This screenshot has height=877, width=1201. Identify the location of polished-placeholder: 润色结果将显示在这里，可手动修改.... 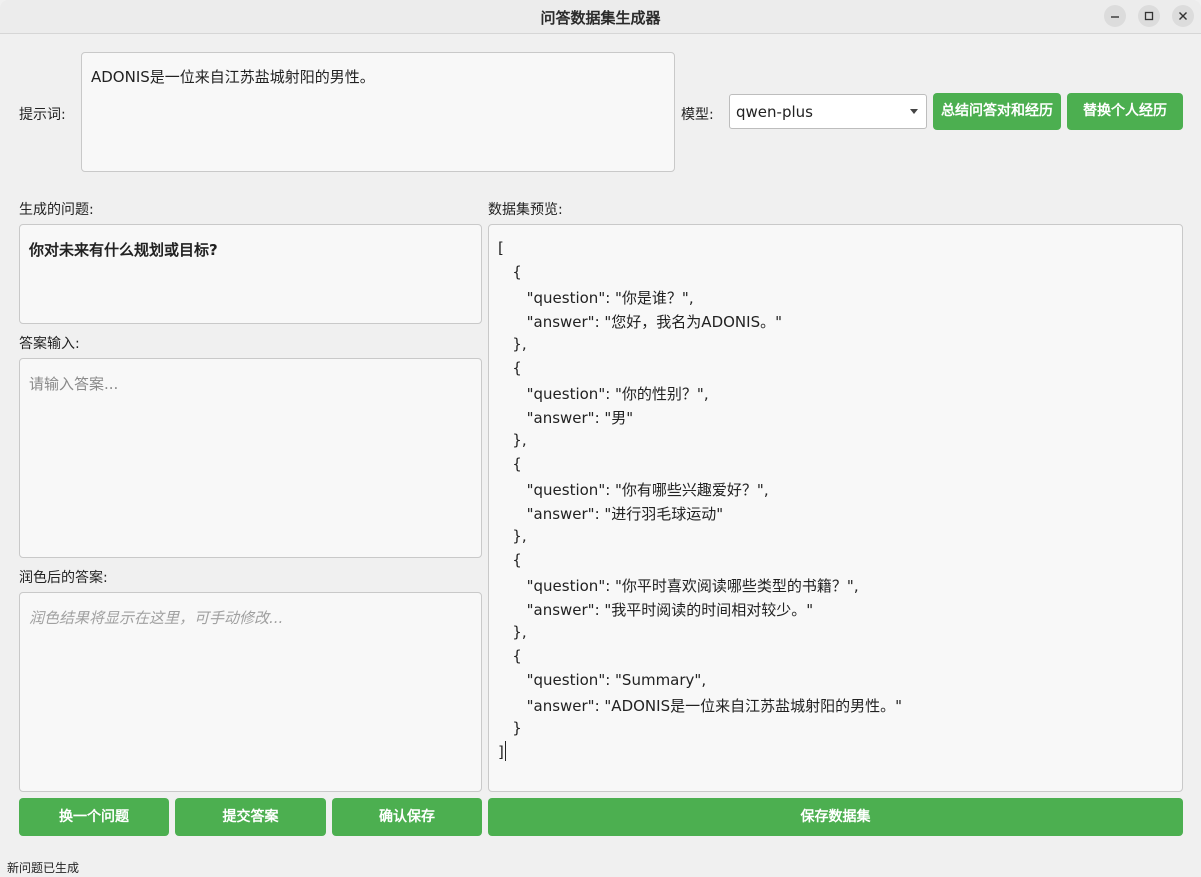
(156, 618).